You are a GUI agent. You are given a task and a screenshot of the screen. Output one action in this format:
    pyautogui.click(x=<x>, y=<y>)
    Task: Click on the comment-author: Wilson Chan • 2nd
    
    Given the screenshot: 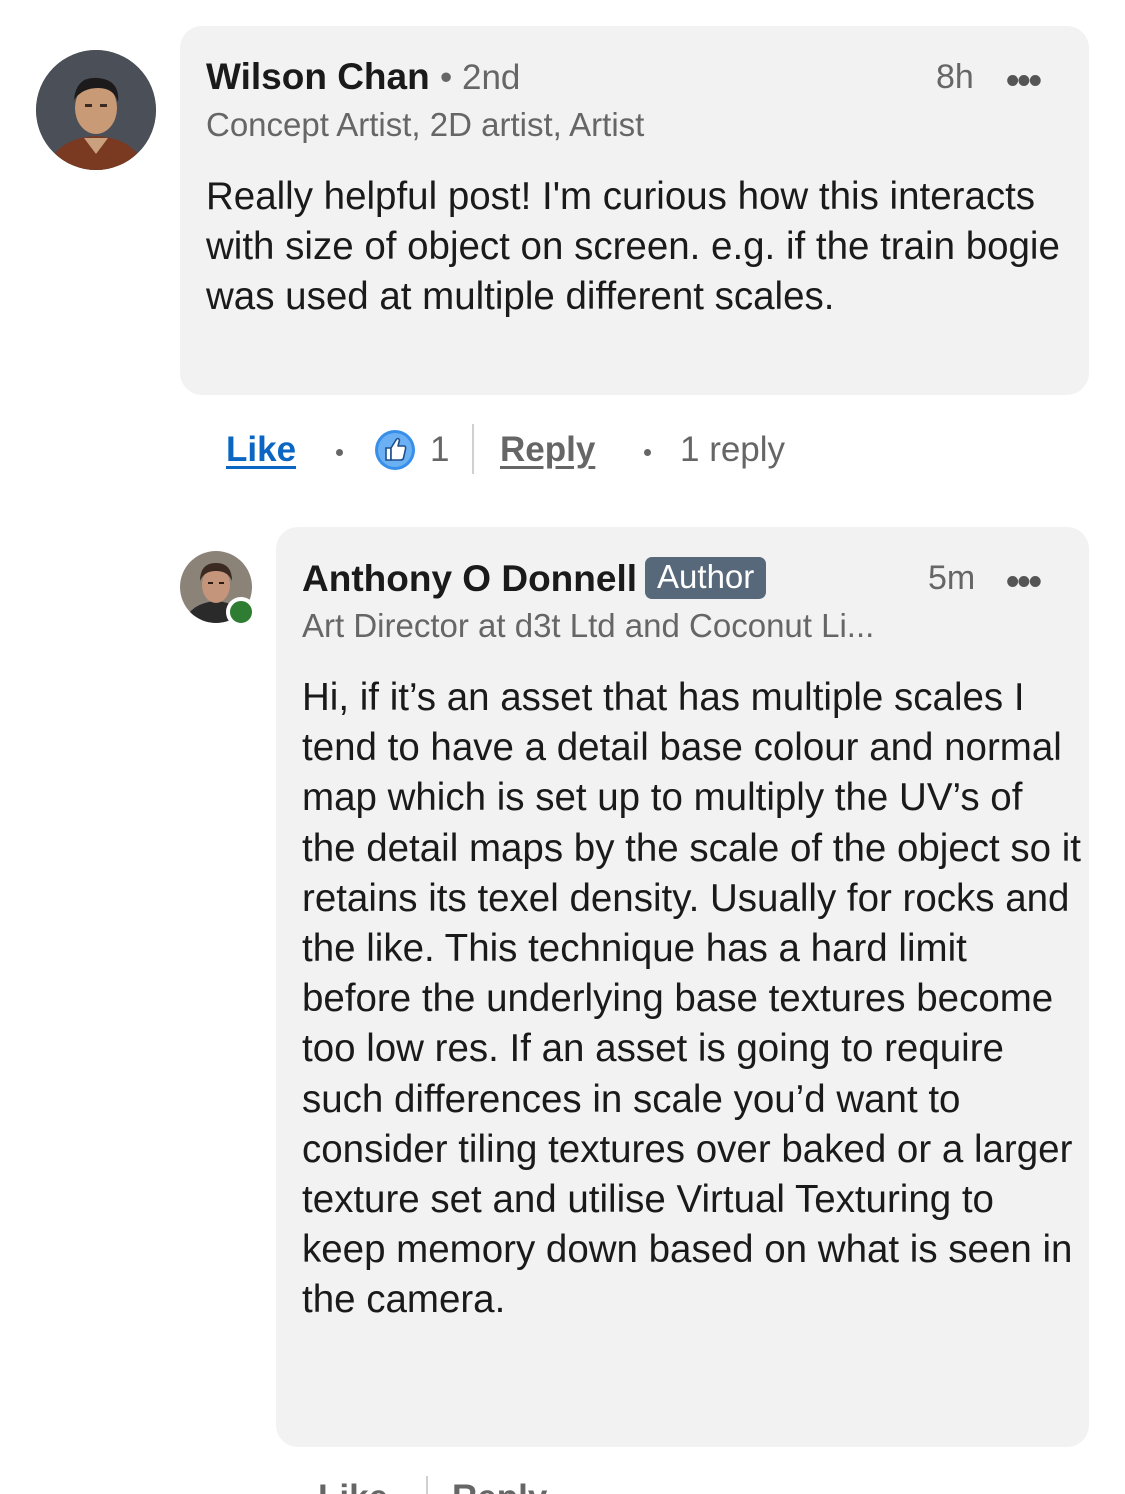 What is the action you would take?
    pyautogui.click(x=363, y=77)
    